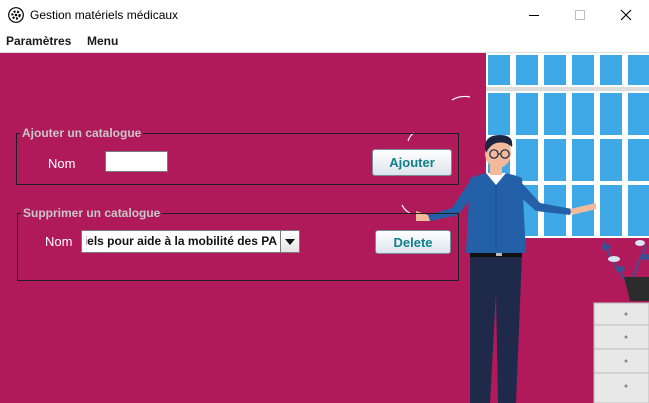 This screenshot has width=649, height=403. I want to click on add-catalog-legend: Ajouter un catalogue, so click(82, 133).